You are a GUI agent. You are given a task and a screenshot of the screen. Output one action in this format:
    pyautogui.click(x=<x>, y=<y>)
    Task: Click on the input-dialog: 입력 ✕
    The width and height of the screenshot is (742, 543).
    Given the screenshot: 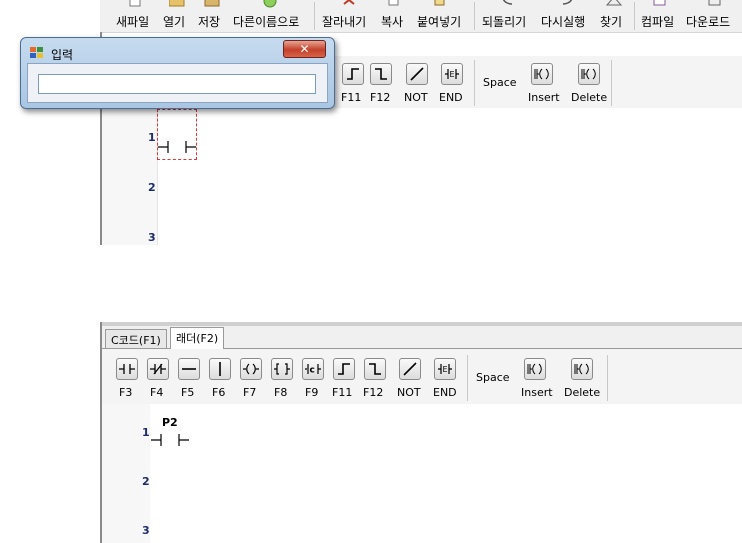 What is the action you would take?
    pyautogui.click(x=177, y=73)
    